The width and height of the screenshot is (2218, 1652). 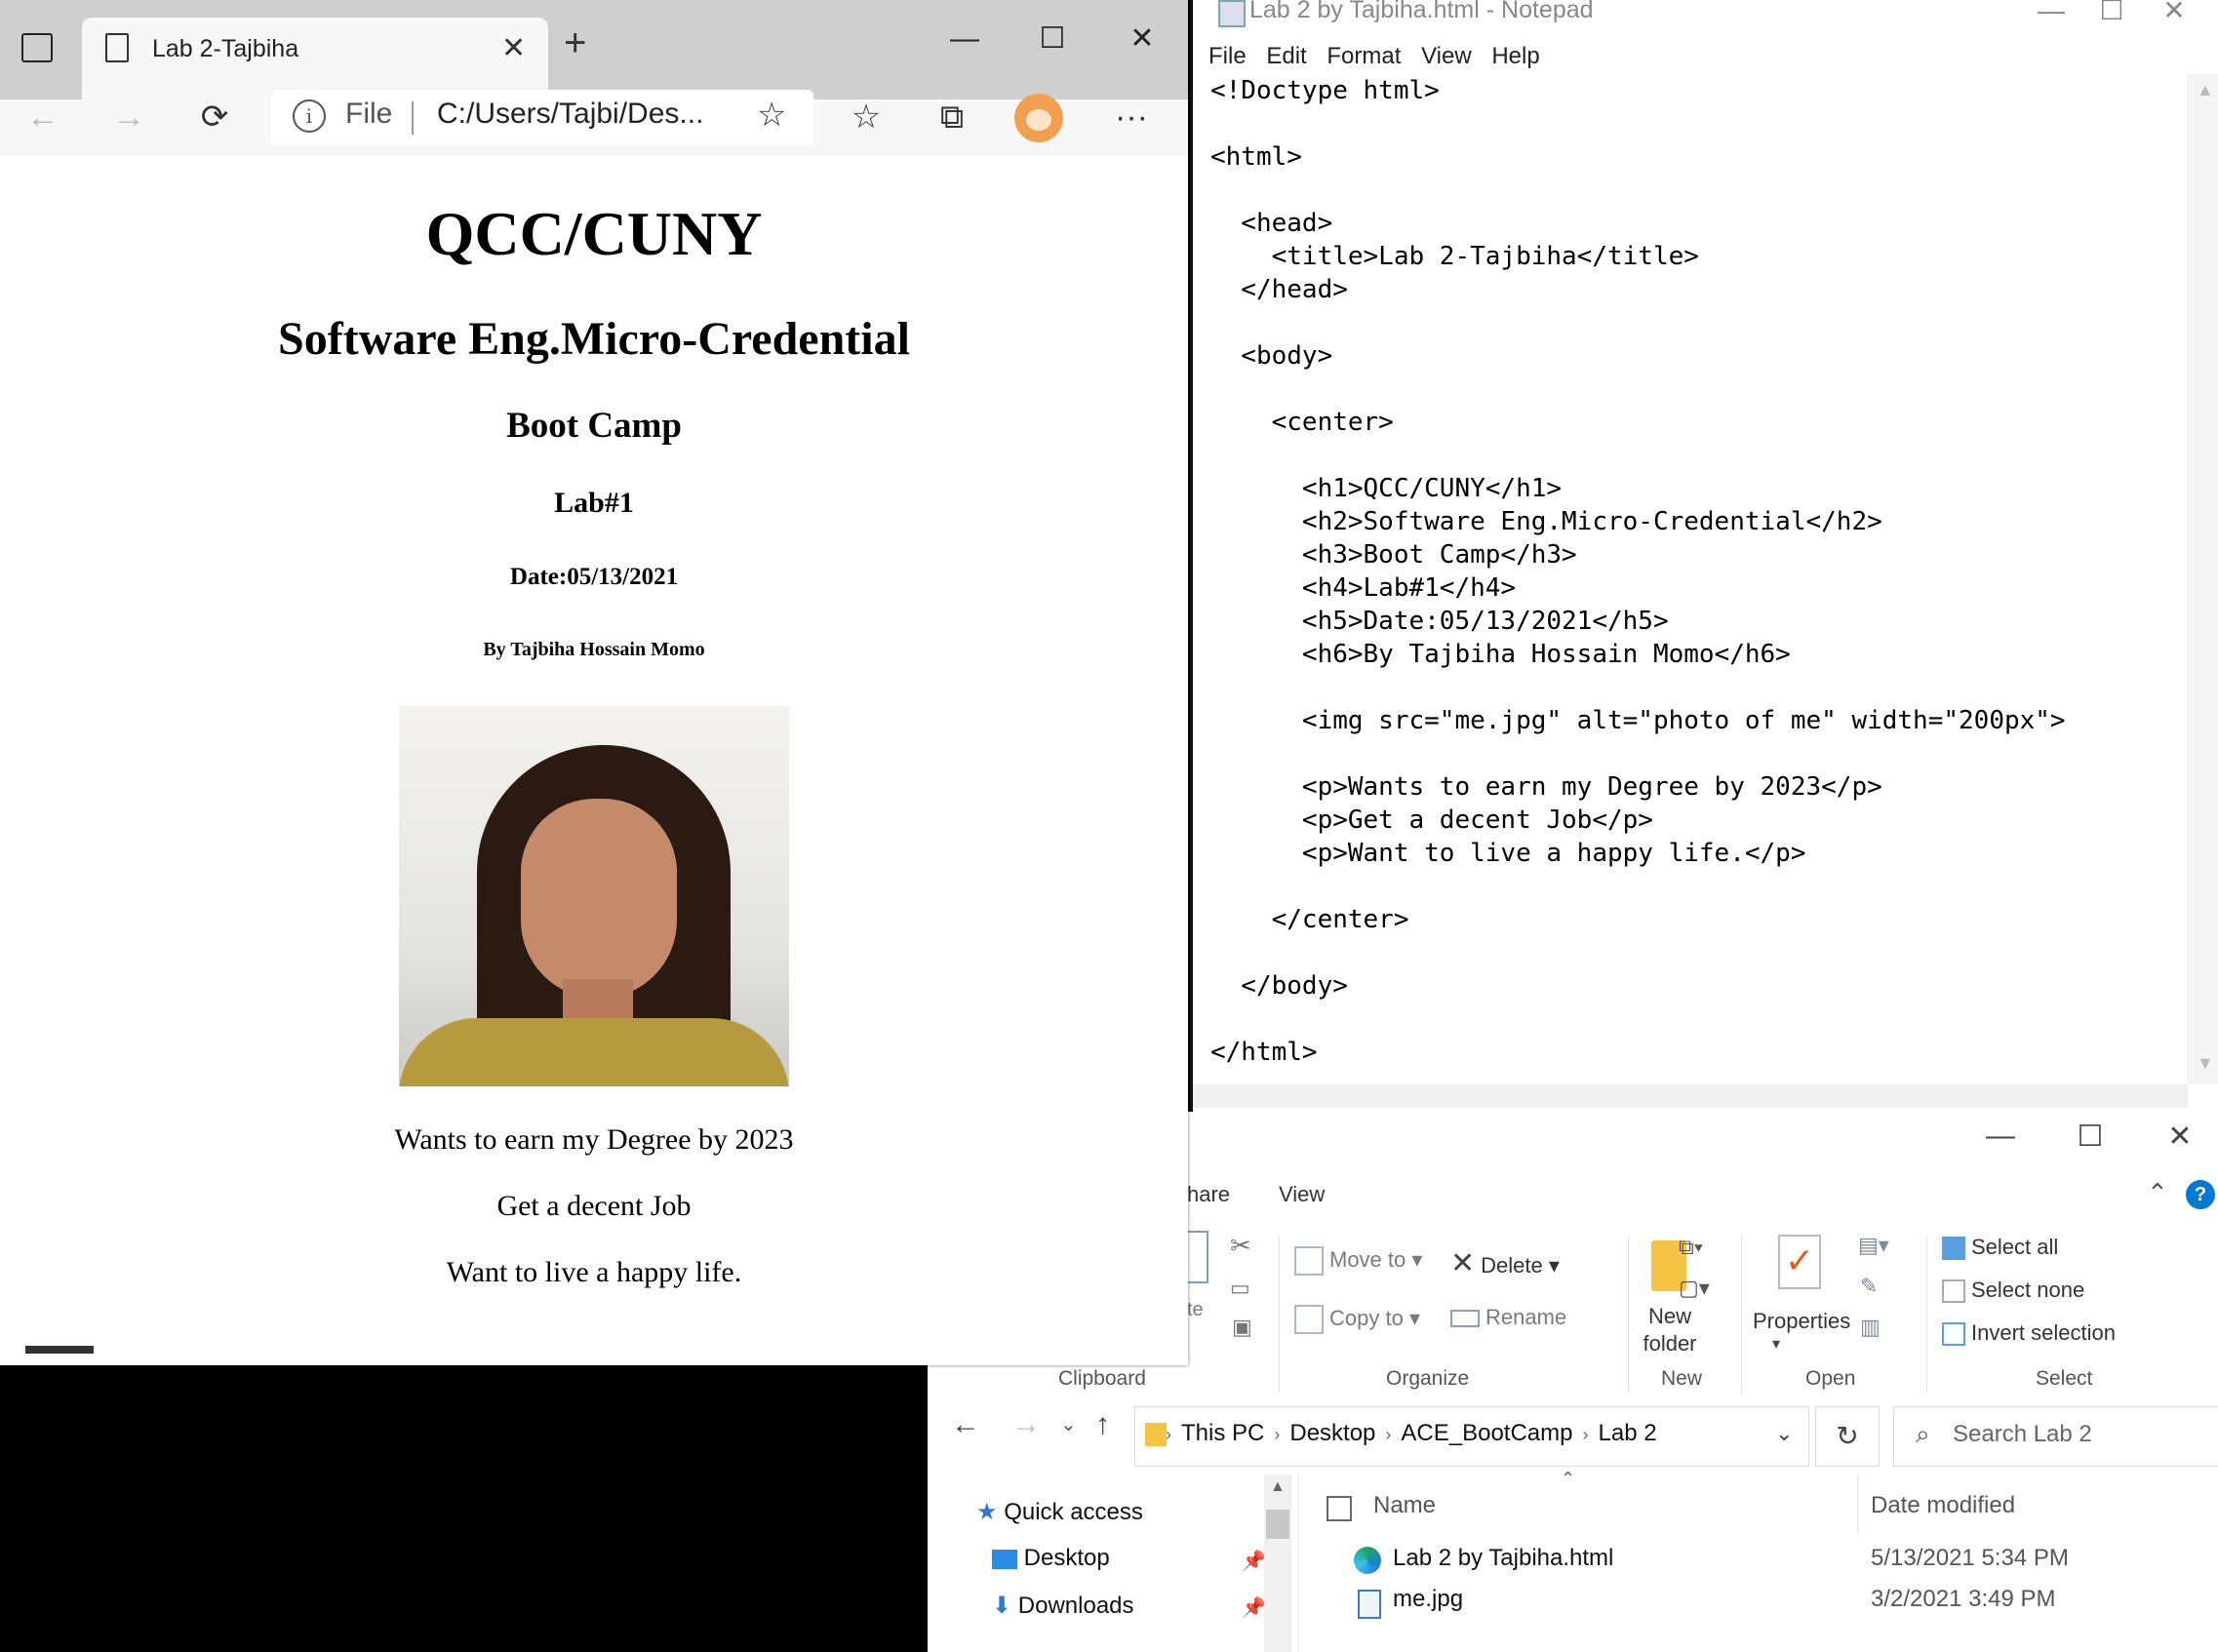 I want to click on vertical-scrollbar: ▲ ▼, so click(x=2203, y=579).